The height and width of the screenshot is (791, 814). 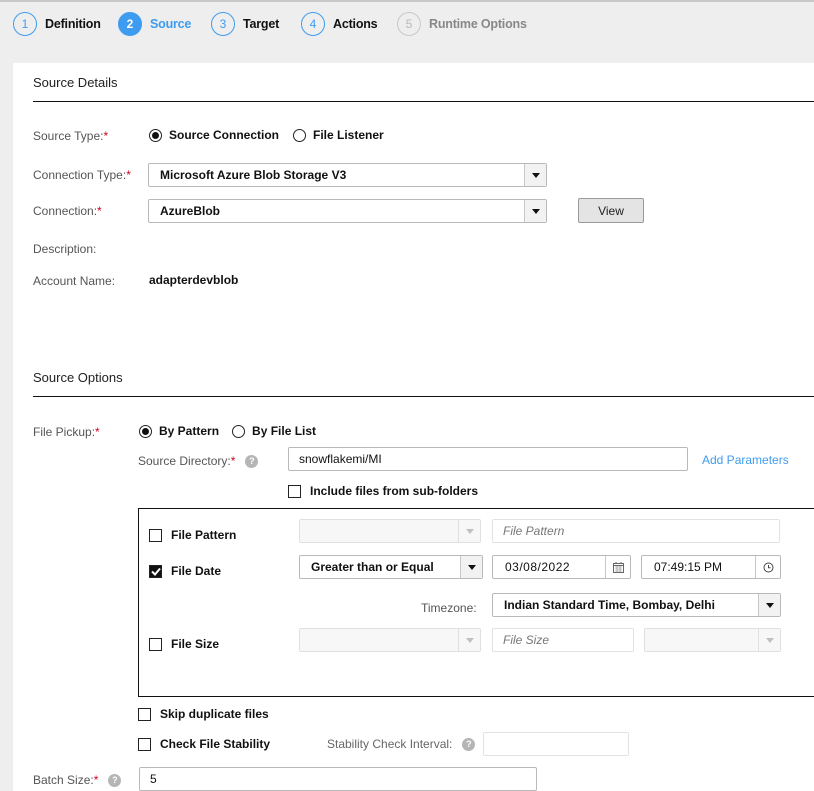 What do you see at coordinates (556, 744) in the screenshot?
I see `stability-interval-input` at bounding box center [556, 744].